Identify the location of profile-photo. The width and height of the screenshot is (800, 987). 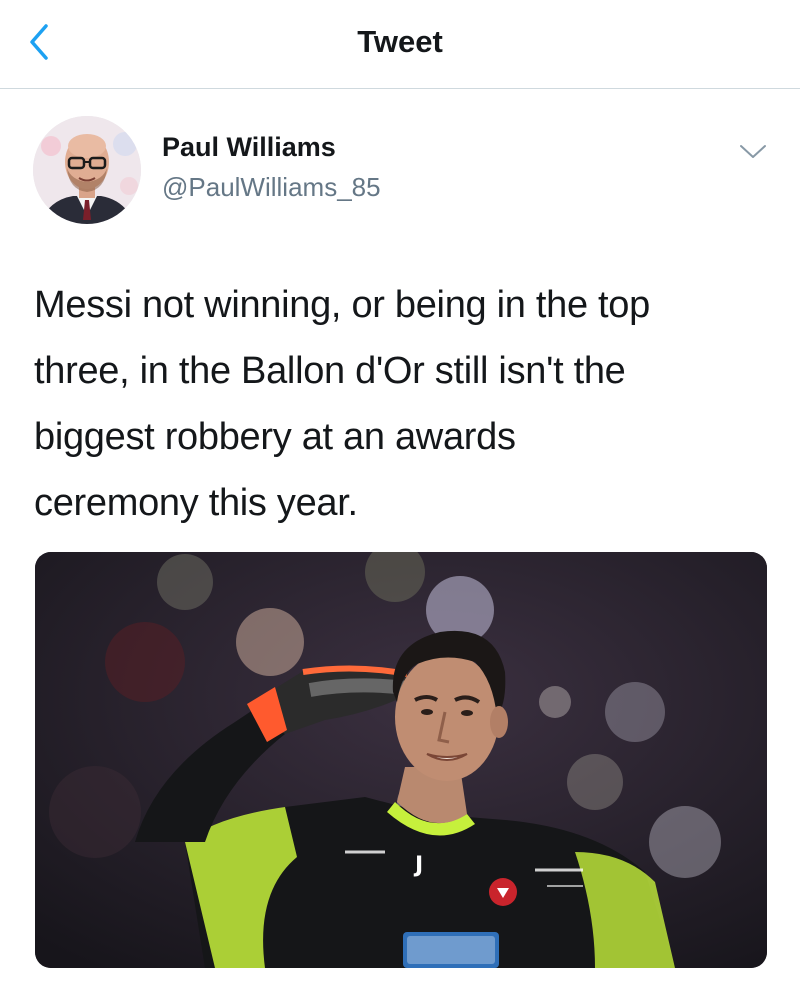
(87, 170).